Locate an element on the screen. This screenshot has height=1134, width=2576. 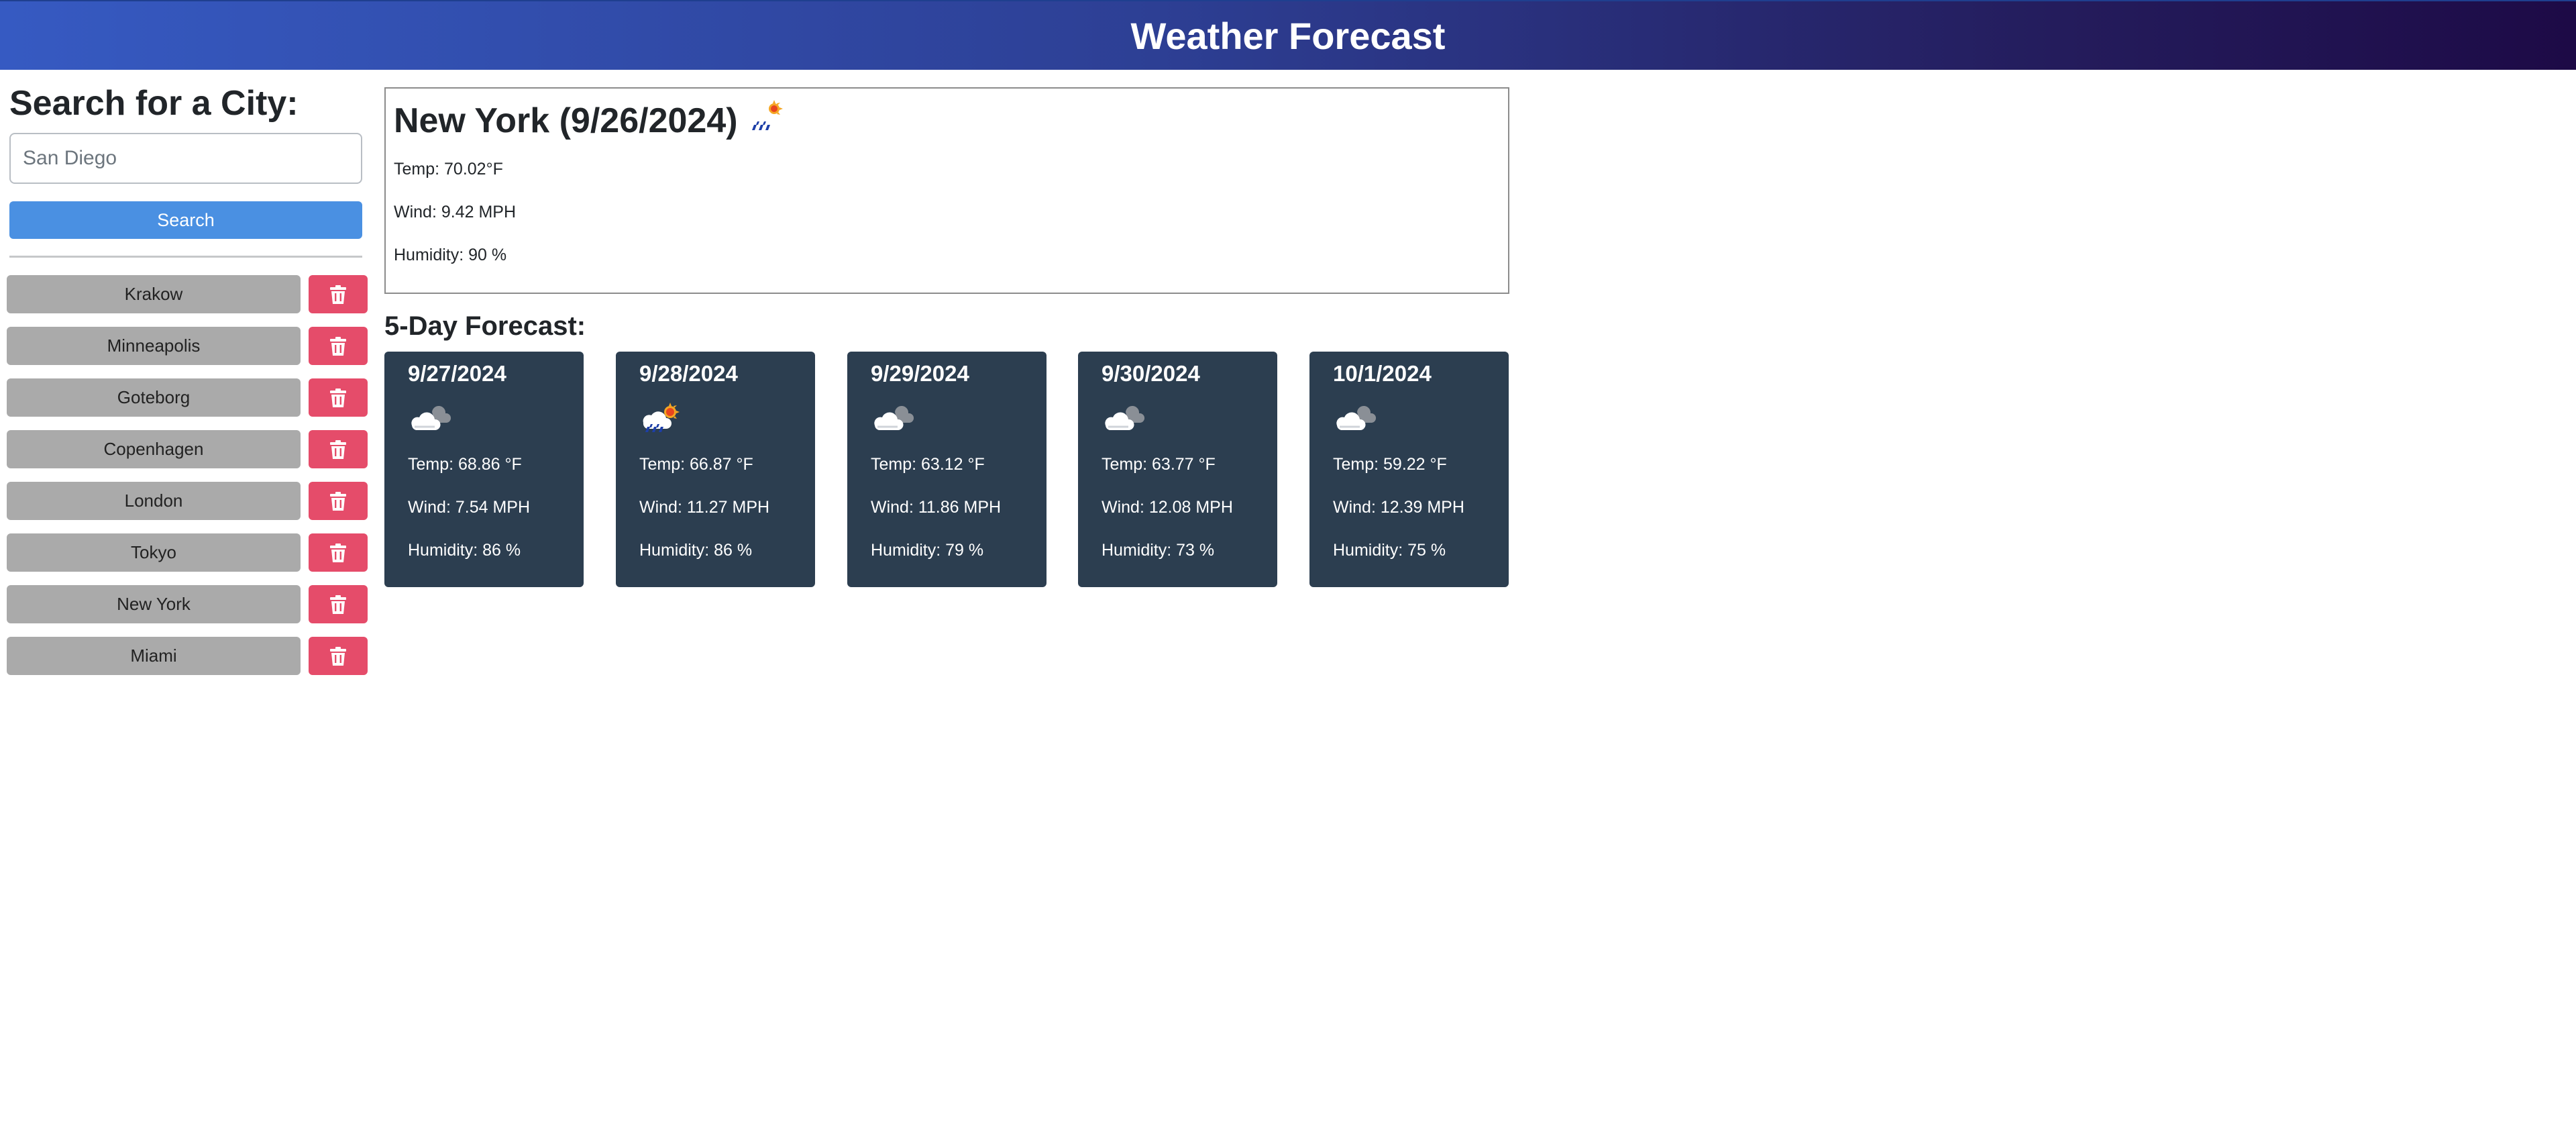
app-title: Weather Forecast is located at coordinates (1288, 35).